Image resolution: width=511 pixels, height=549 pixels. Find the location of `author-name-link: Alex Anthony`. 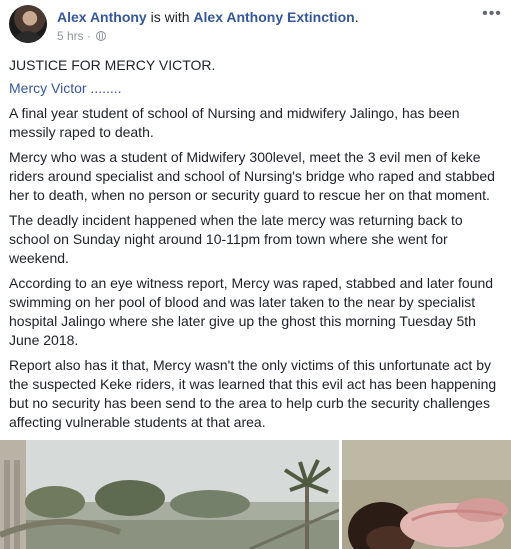

author-name-link: Alex Anthony is located at coordinates (102, 17).